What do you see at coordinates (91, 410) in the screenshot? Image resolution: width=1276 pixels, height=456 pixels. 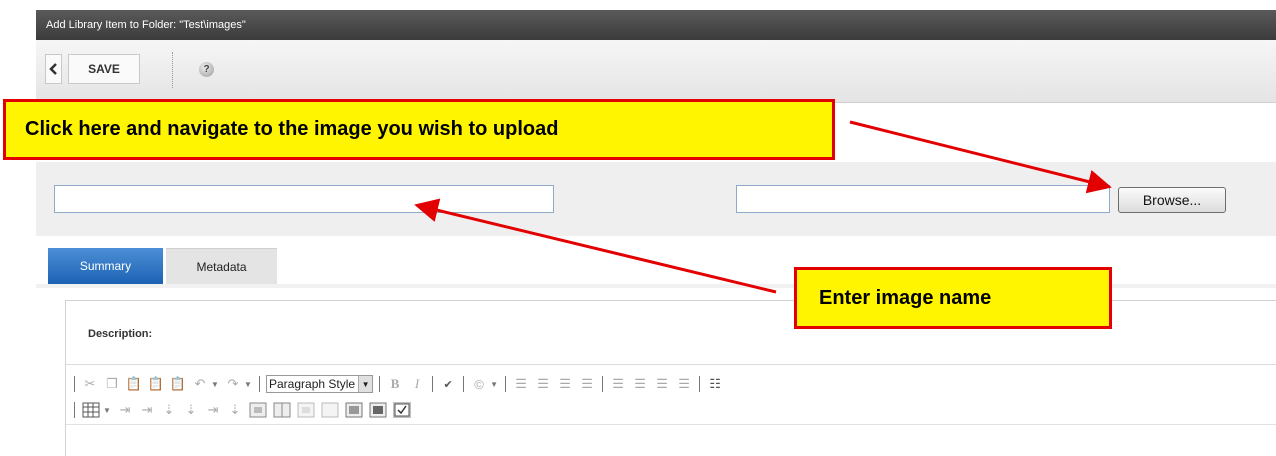 I see `table-icon` at bounding box center [91, 410].